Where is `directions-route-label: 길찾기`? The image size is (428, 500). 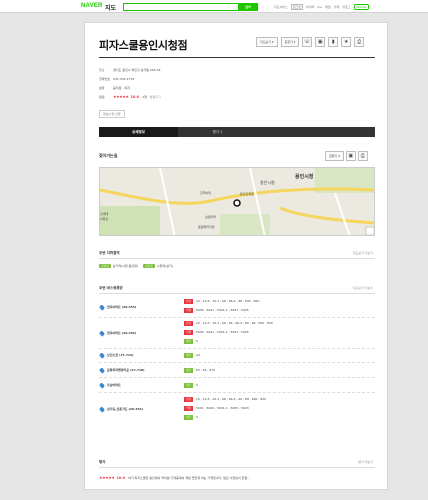
directions-route-label: 길찾기 is located at coordinates (333, 156).